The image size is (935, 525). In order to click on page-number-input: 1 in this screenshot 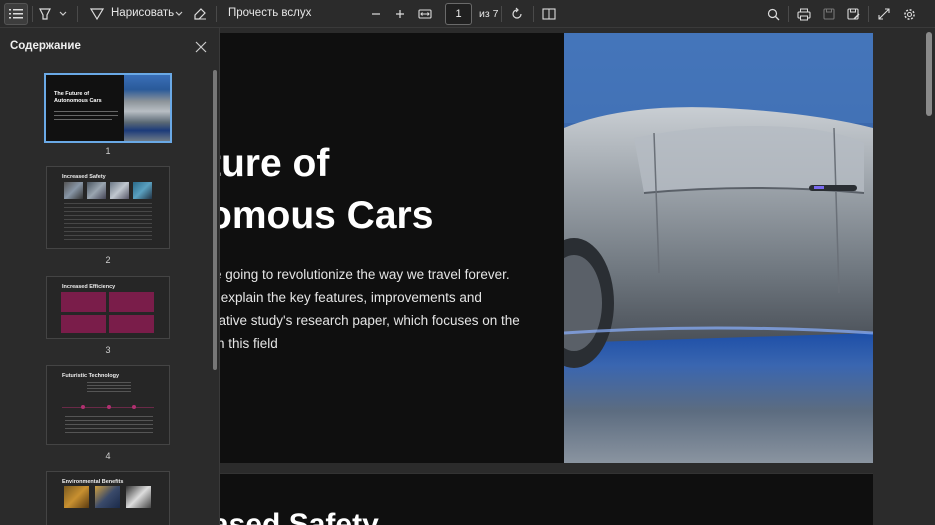, I will do `click(458, 14)`.